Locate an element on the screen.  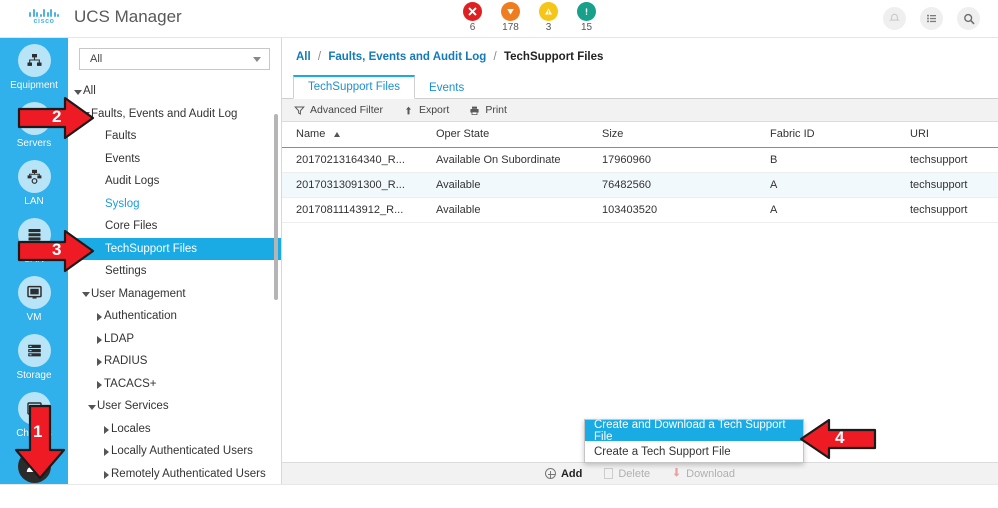
grid-action-bar: Add Delete Download is located at coordinates (640, 473).